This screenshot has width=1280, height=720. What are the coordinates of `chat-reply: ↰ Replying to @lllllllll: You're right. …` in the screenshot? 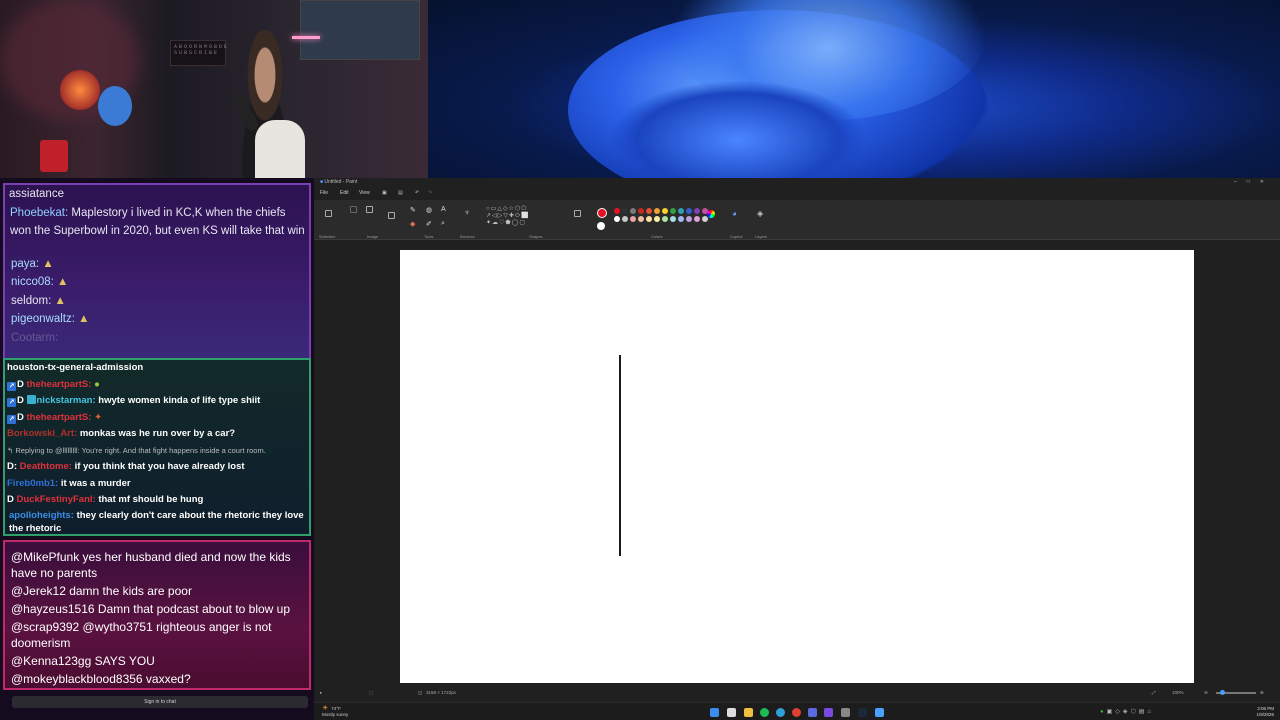 It's located at (136, 450).